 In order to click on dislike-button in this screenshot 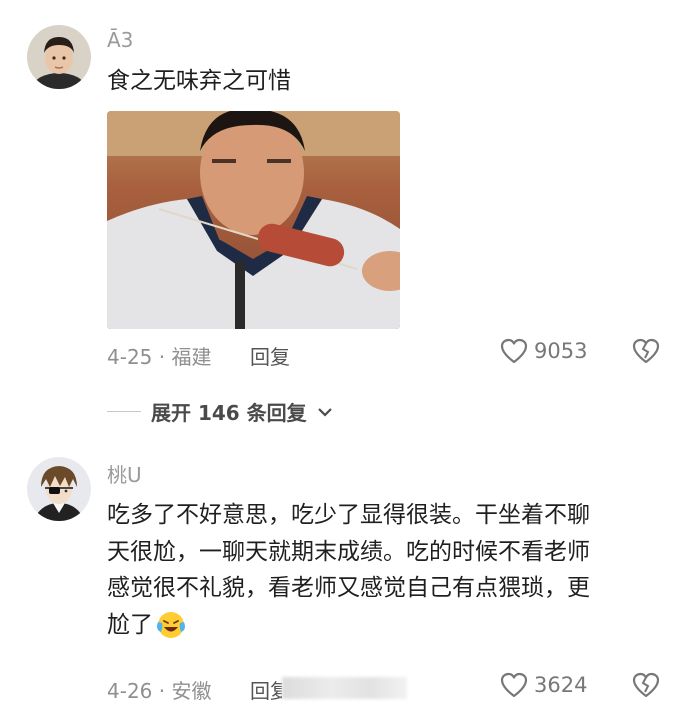, I will do `click(646, 687)`.